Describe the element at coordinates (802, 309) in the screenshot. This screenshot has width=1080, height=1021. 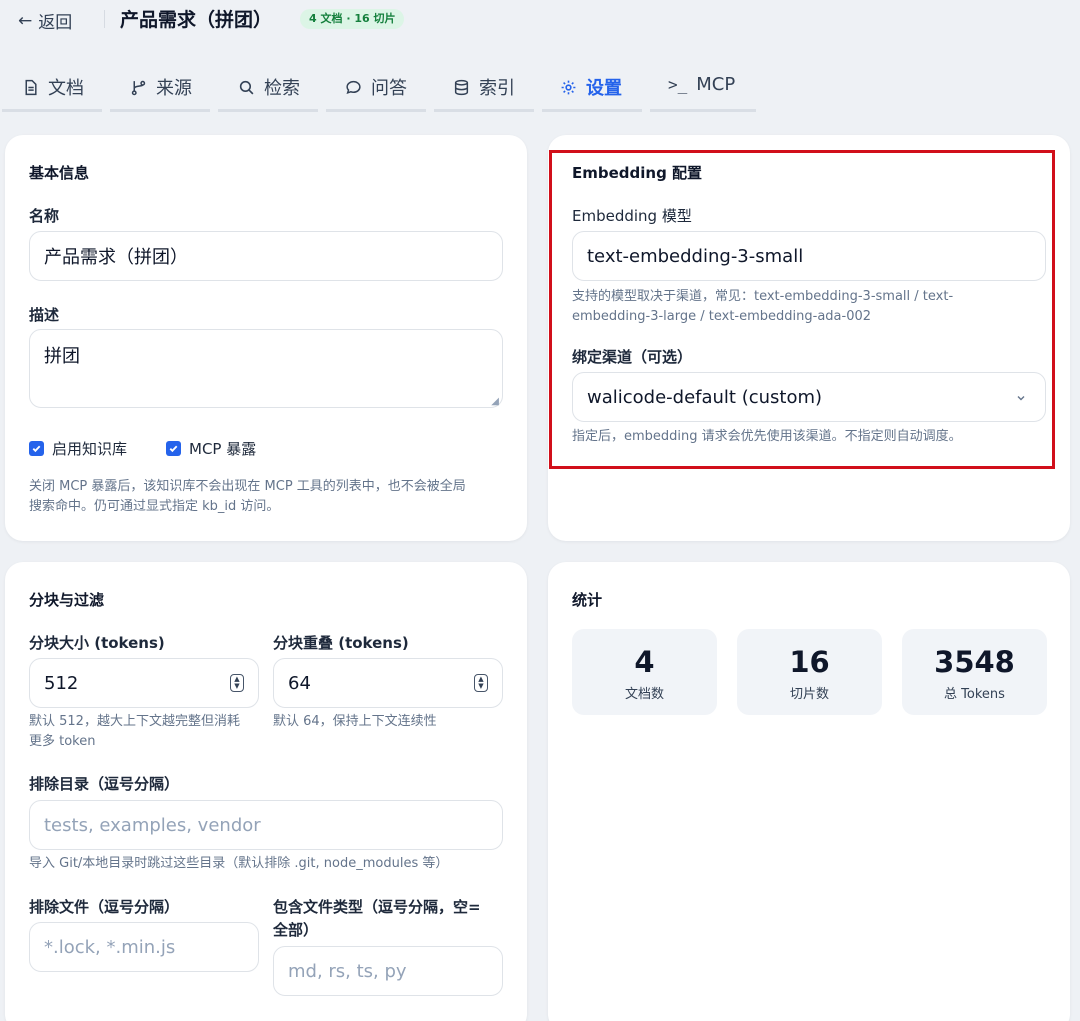
I see `highlight-box` at that location.